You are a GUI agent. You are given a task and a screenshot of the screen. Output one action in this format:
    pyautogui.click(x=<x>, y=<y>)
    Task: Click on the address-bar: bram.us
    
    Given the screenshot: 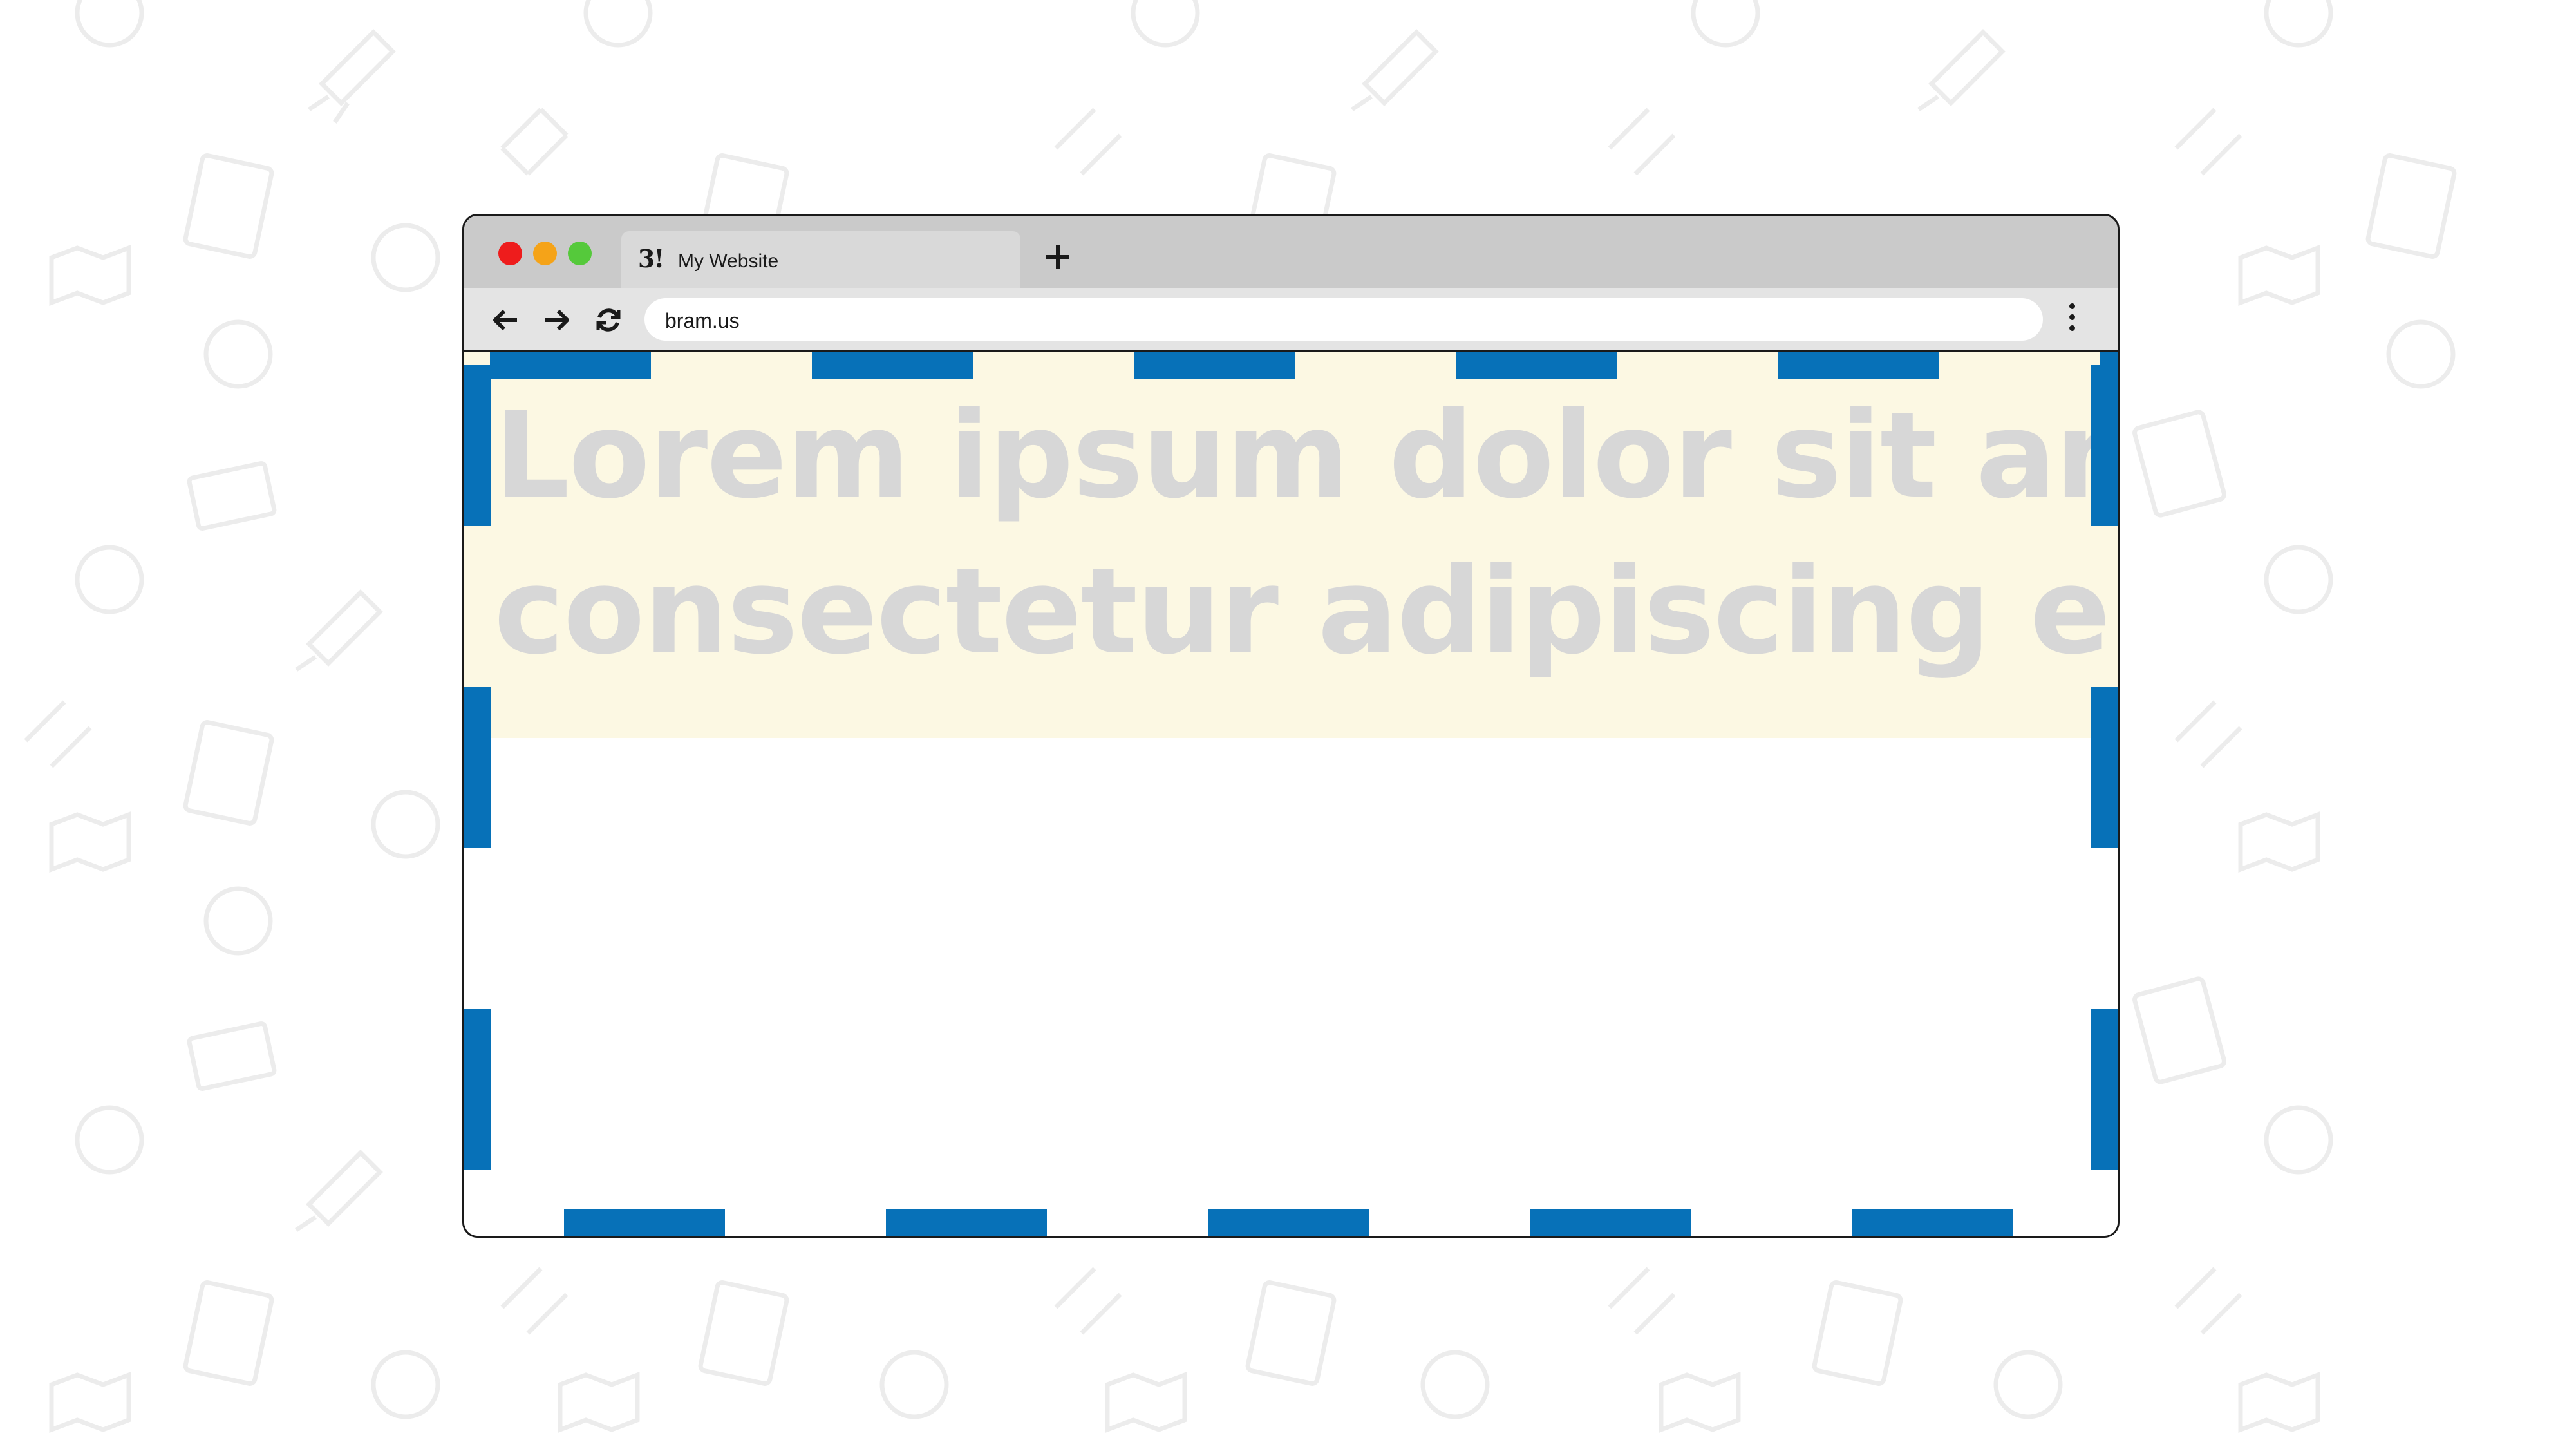 What is the action you would take?
    pyautogui.click(x=1343, y=319)
    